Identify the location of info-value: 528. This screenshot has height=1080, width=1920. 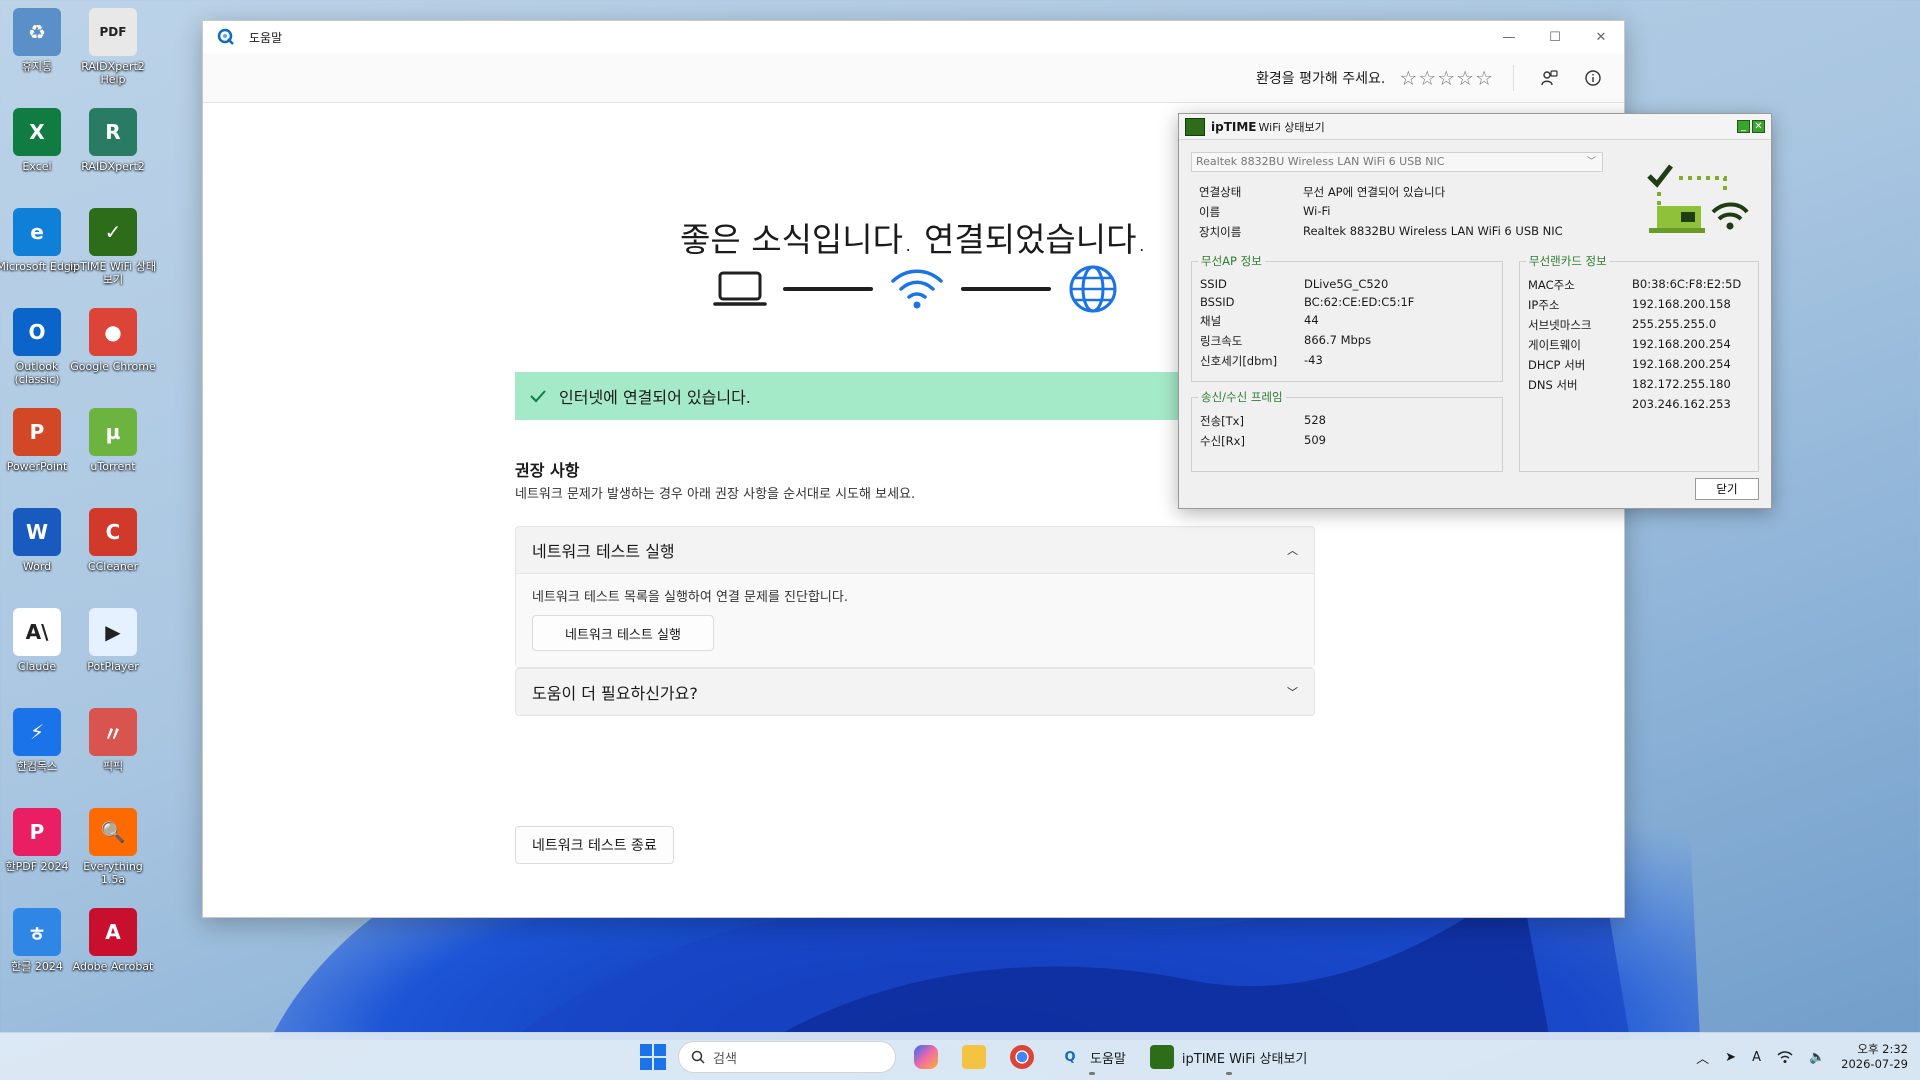
(1315, 420).